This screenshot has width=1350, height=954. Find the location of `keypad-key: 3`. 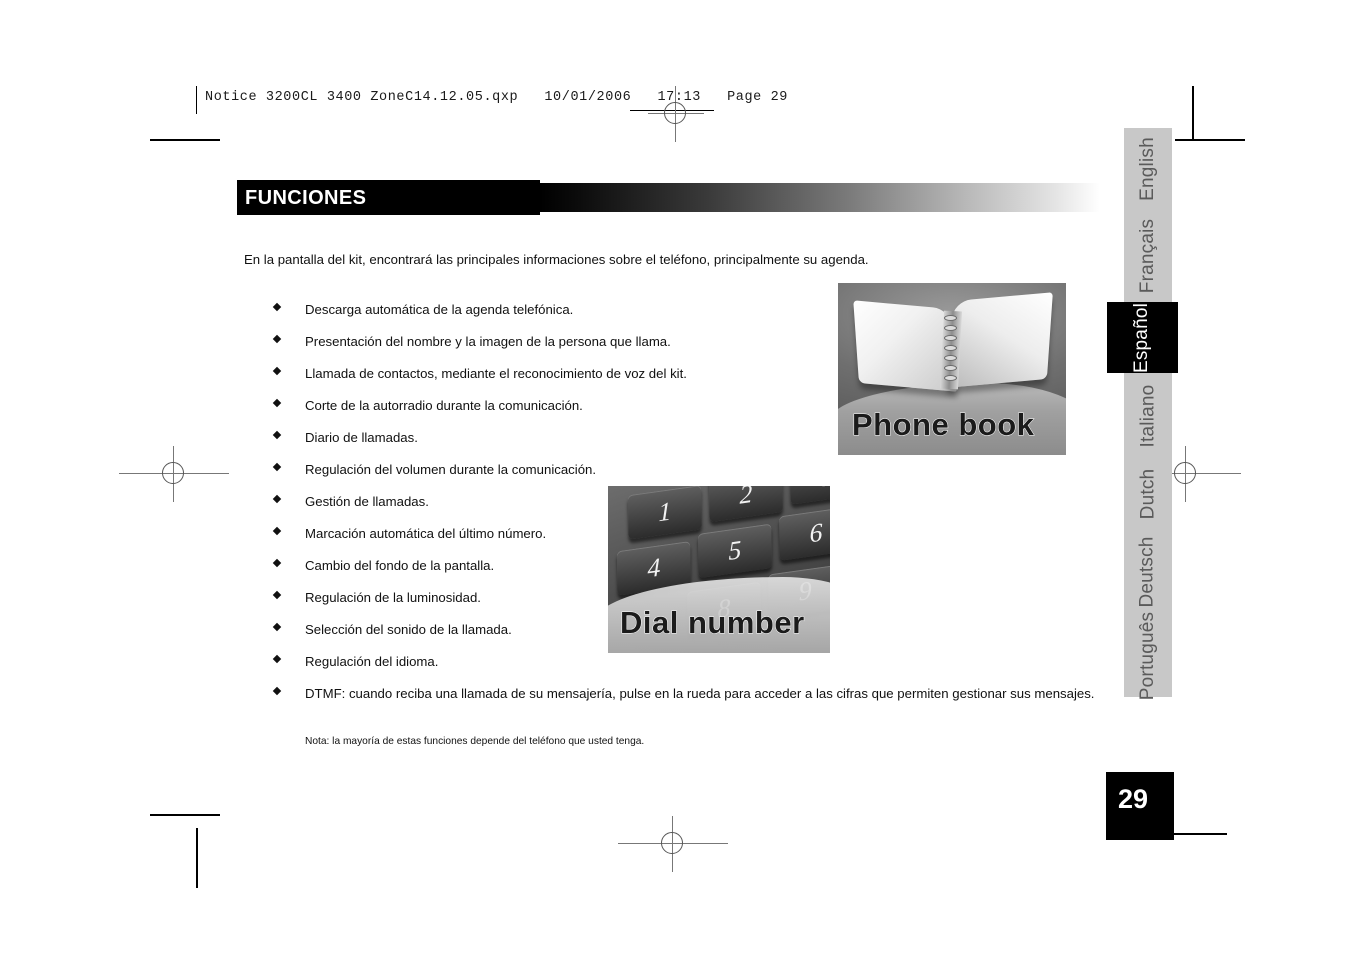

keypad-key: 3 is located at coordinates (809, 495).